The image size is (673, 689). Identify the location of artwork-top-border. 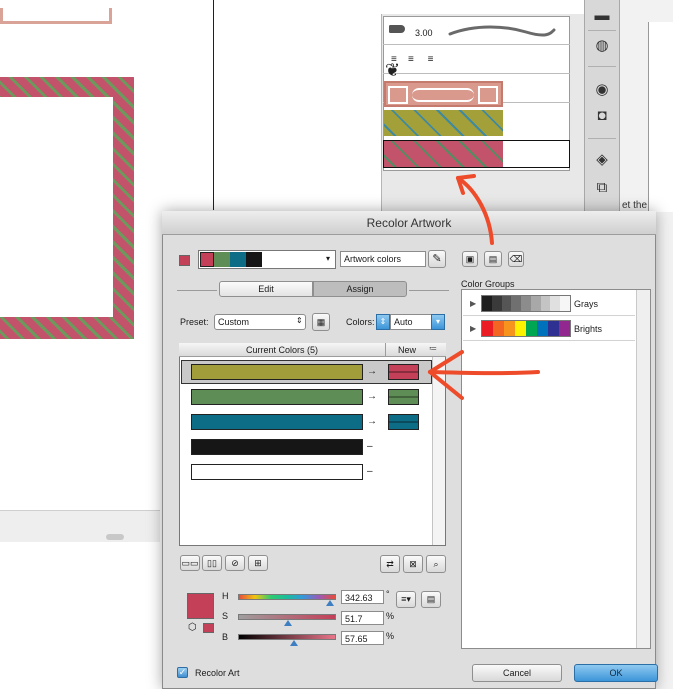
(56, 16).